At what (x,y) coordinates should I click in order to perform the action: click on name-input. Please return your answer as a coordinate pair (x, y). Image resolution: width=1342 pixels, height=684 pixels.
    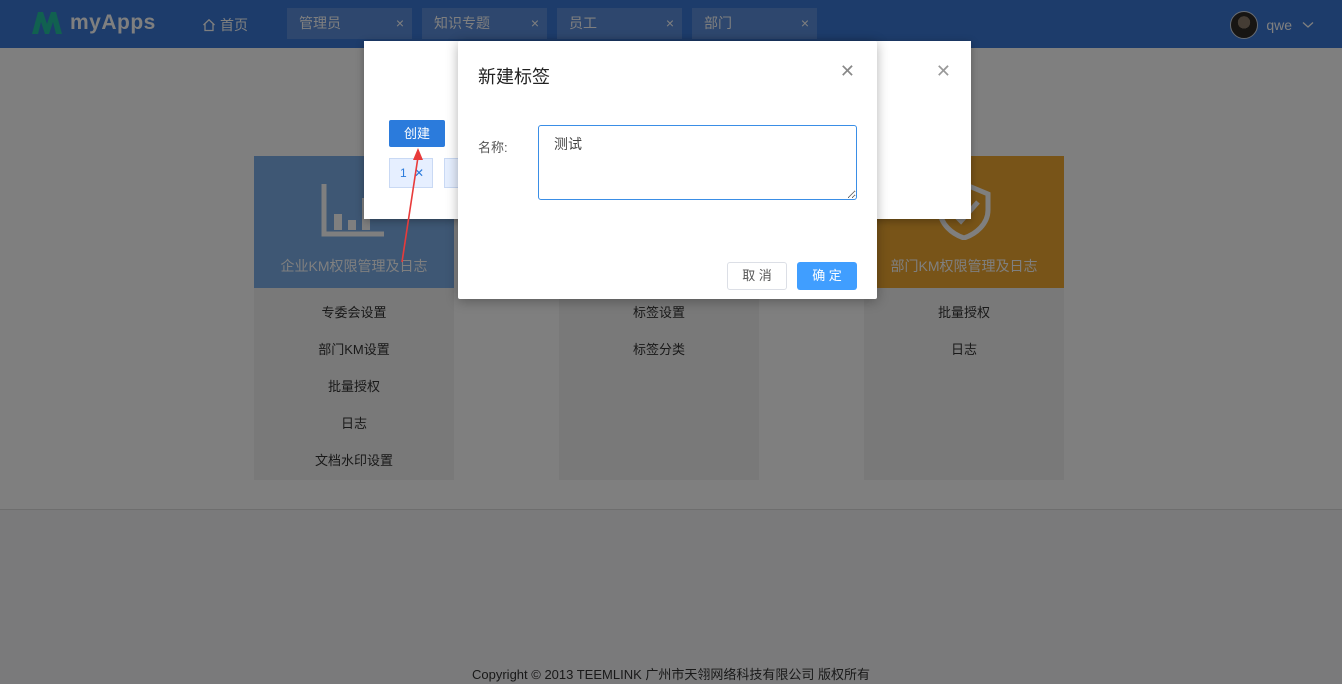
    Looking at the image, I should click on (697, 162).